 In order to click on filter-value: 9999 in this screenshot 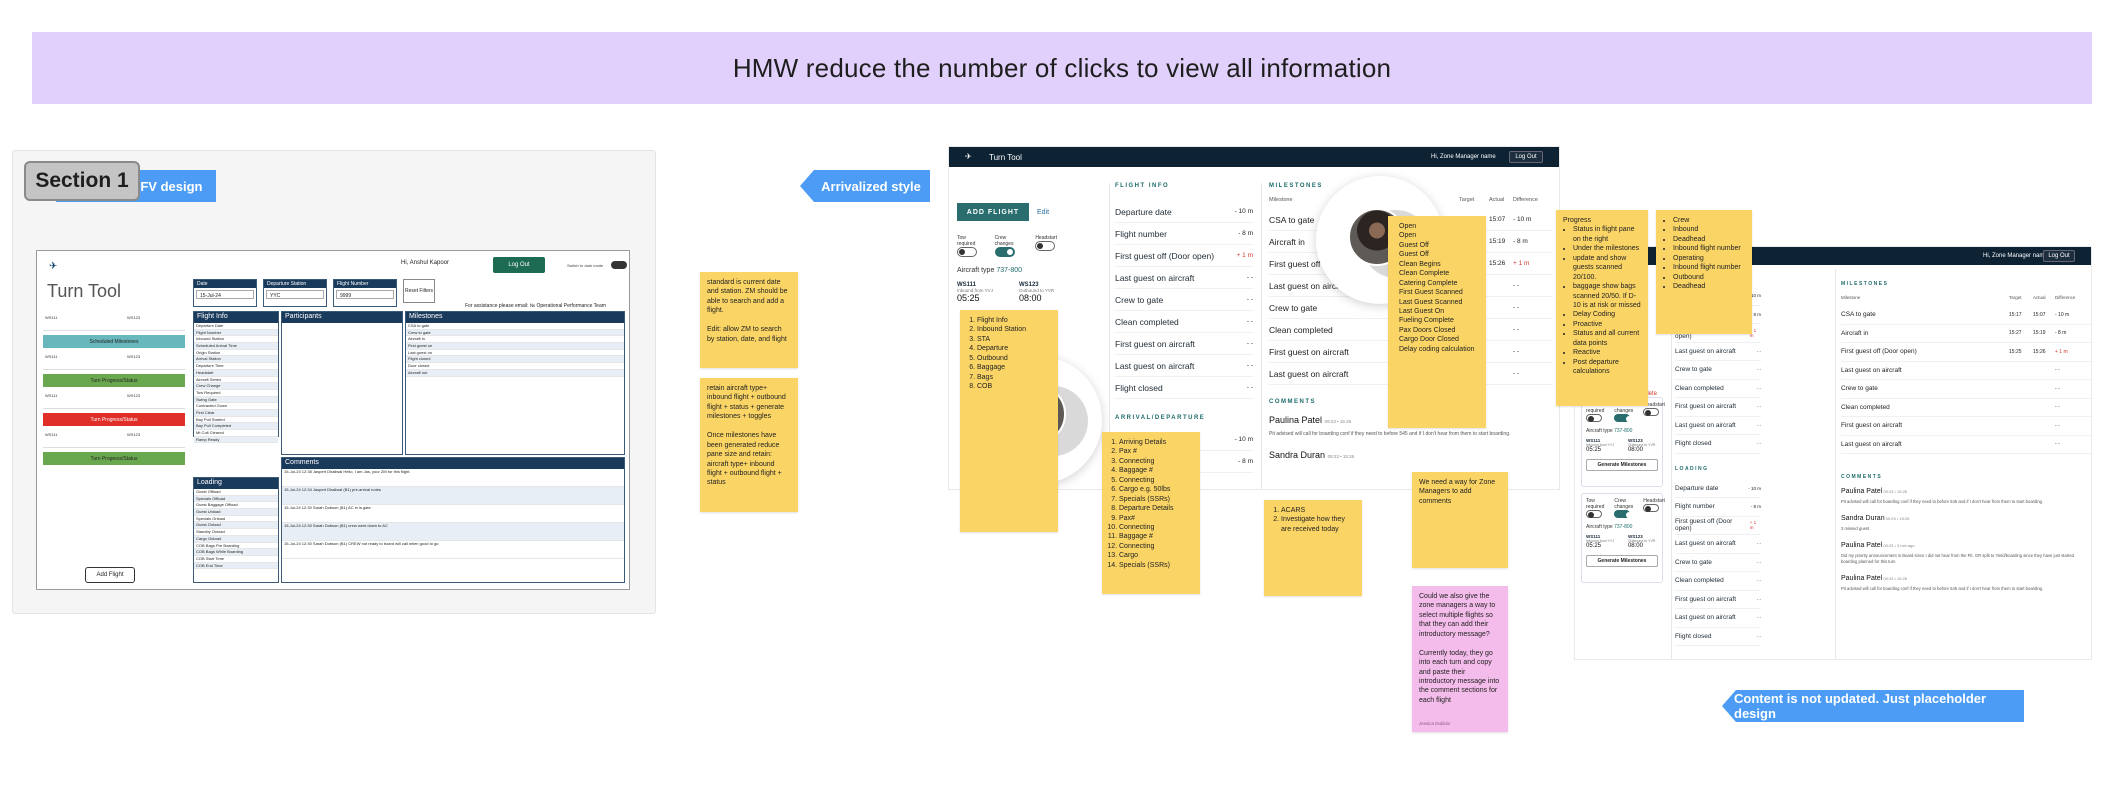, I will do `click(365, 294)`.